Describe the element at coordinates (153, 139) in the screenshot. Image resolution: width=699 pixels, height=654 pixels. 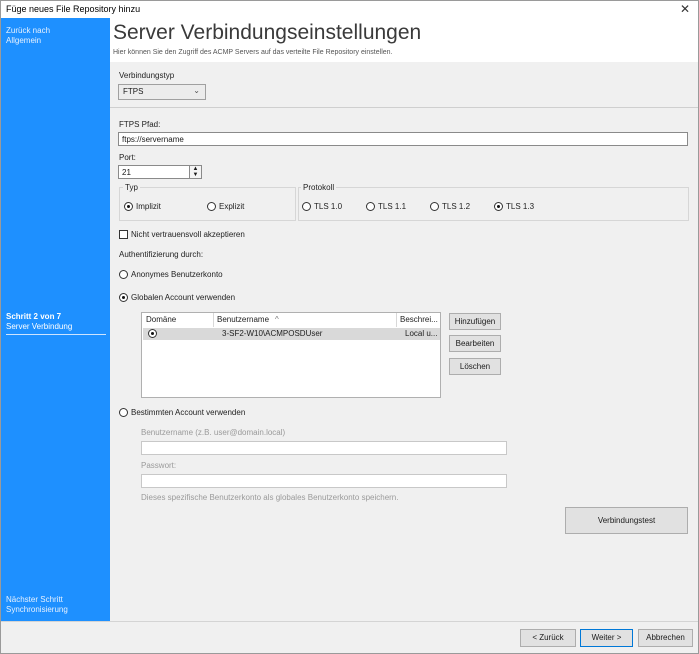
I see `ftps-path-value: ftps://servername` at that location.